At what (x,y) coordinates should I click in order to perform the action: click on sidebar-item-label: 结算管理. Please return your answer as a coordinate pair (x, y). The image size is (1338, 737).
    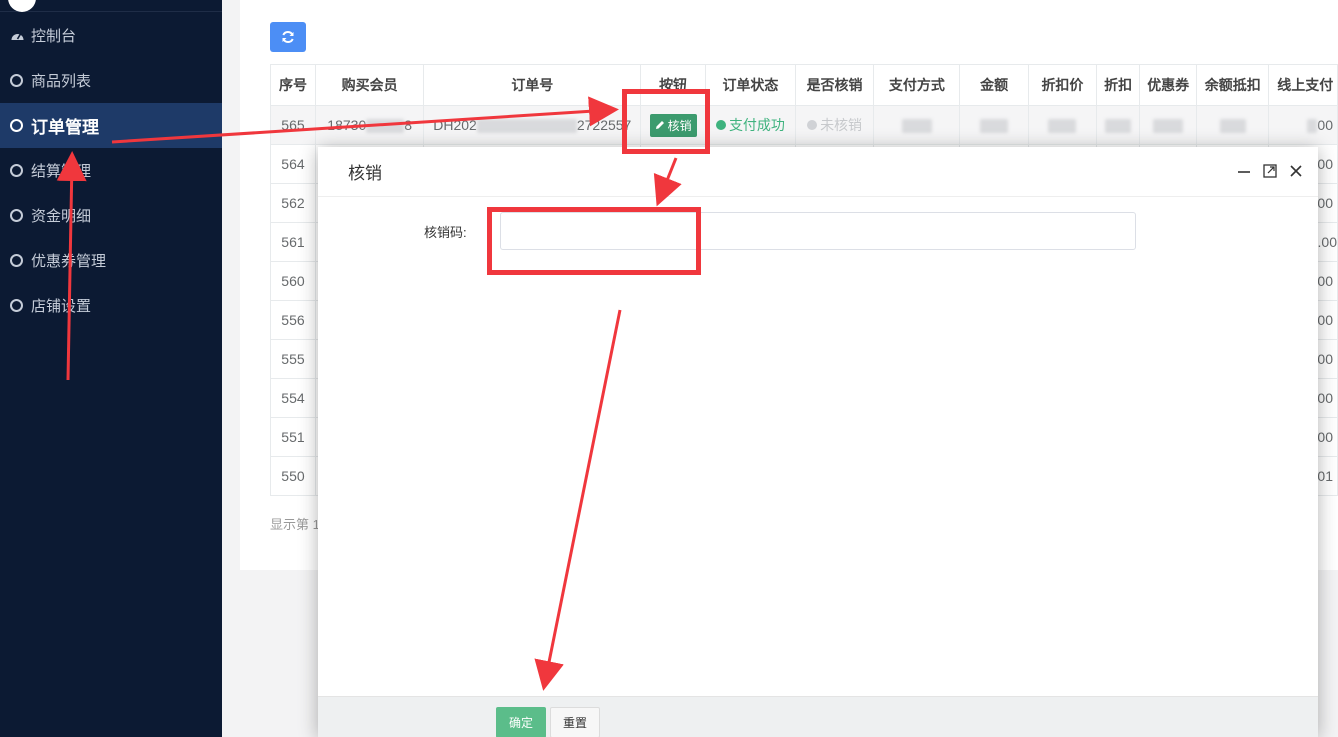
    Looking at the image, I should click on (61, 171).